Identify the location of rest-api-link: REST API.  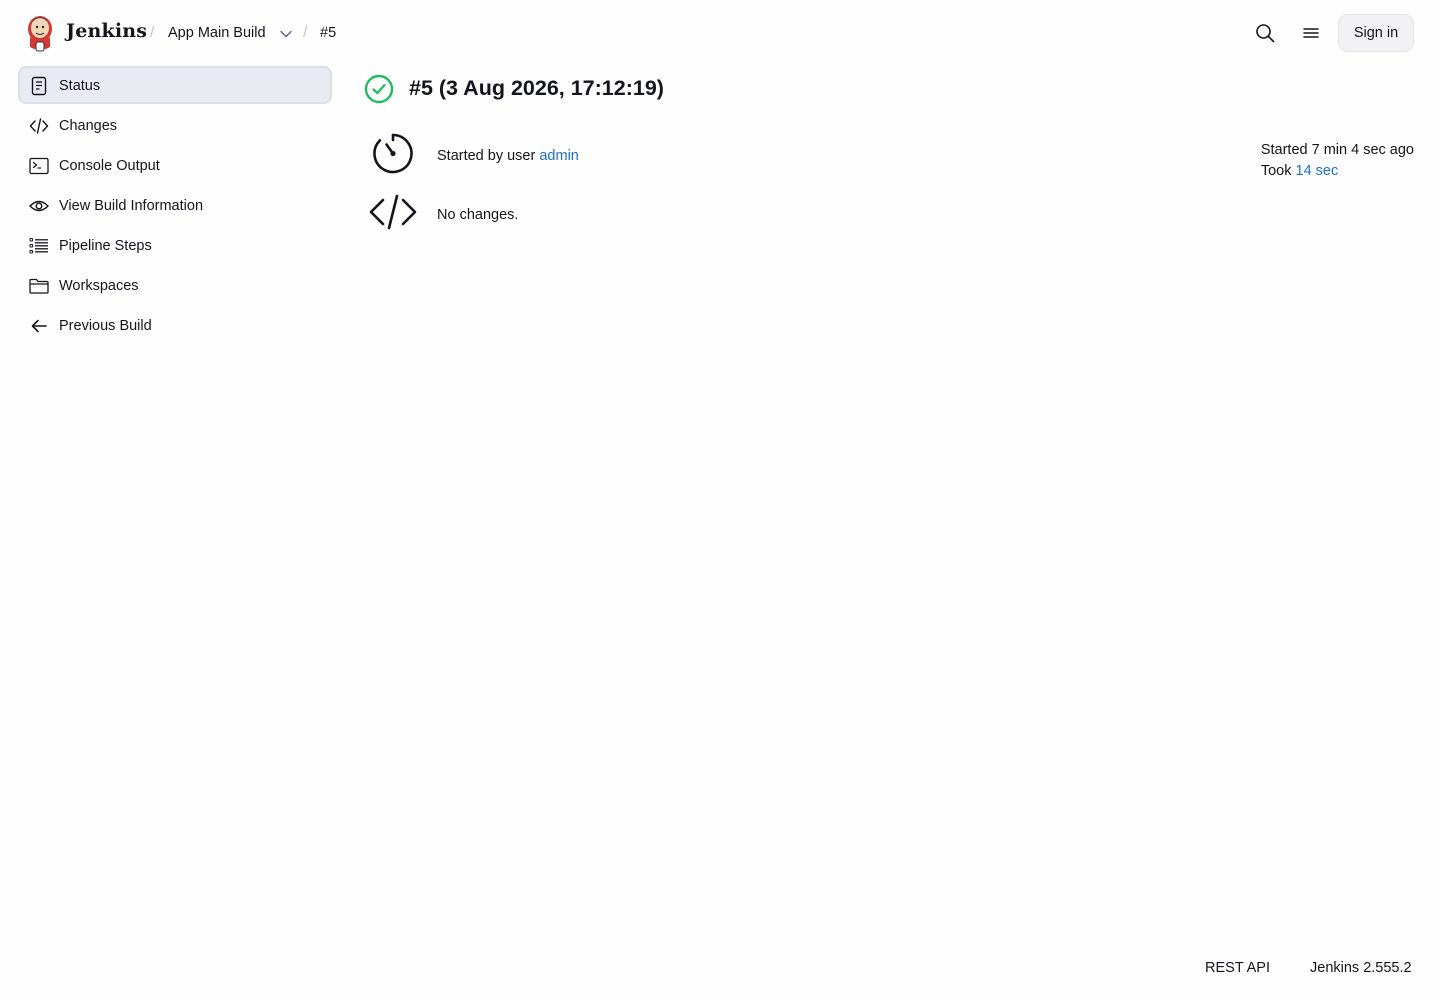
(1237, 968).